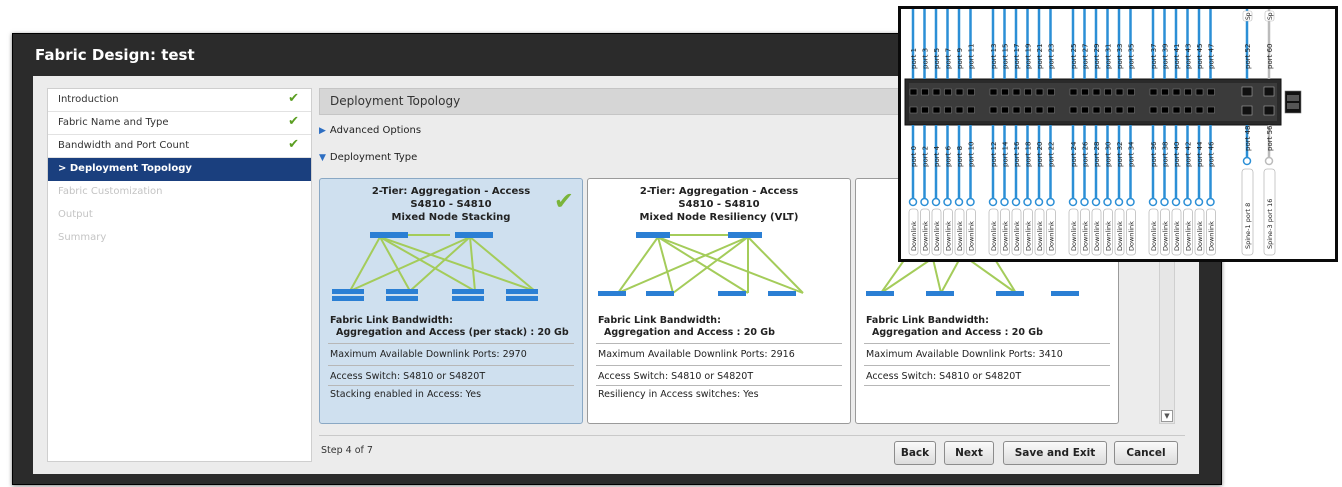 The height and width of the screenshot is (487, 1342). I want to click on console-port-icon, so click(1293, 102).